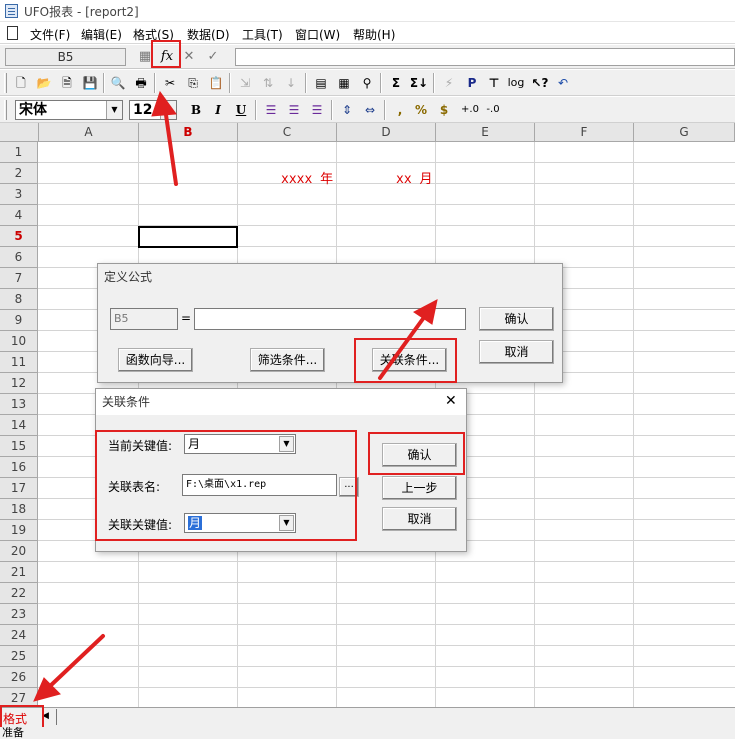 This screenshot has width=735, height=739. I want to click on row-header: 17, so click(19, 488).